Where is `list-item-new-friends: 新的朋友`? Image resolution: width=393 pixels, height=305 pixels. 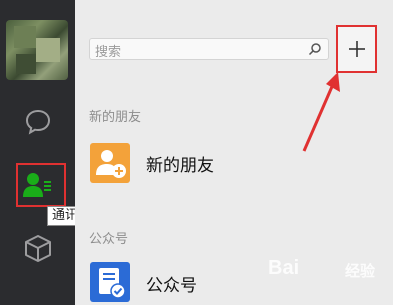 list-item-new-friends: 新的朋友 is located at coordinates (180, 163).